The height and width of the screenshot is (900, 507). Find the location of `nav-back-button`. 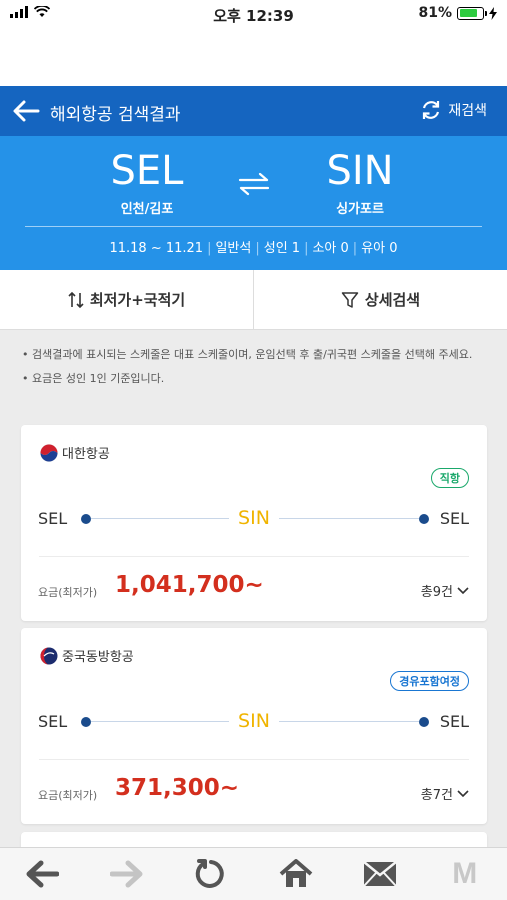

nav-back-button is located at coordinates (42, 874).